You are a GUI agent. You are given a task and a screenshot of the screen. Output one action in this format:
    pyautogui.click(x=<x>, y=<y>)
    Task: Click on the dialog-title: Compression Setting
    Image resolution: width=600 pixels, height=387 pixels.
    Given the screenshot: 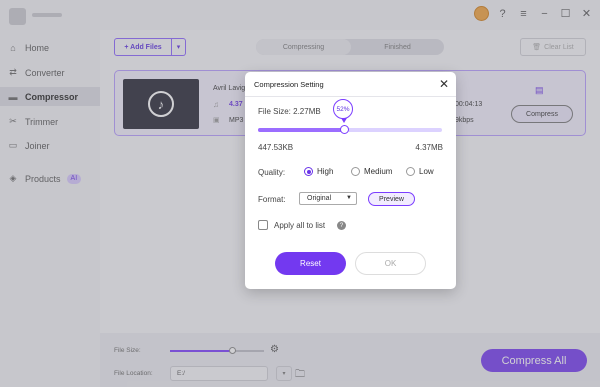 What is the action you would take?
    pyautogui.click(x=289, y=84)
    